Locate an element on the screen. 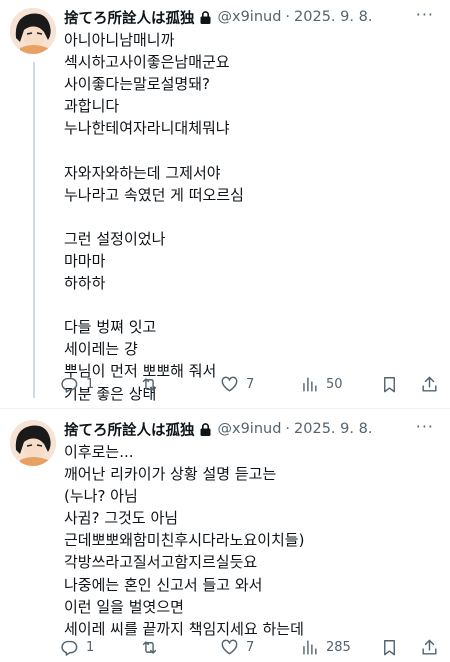  tweet-text-line: 누나라고 속였던 게 떠오르심 is located at coordinates (154, 194).